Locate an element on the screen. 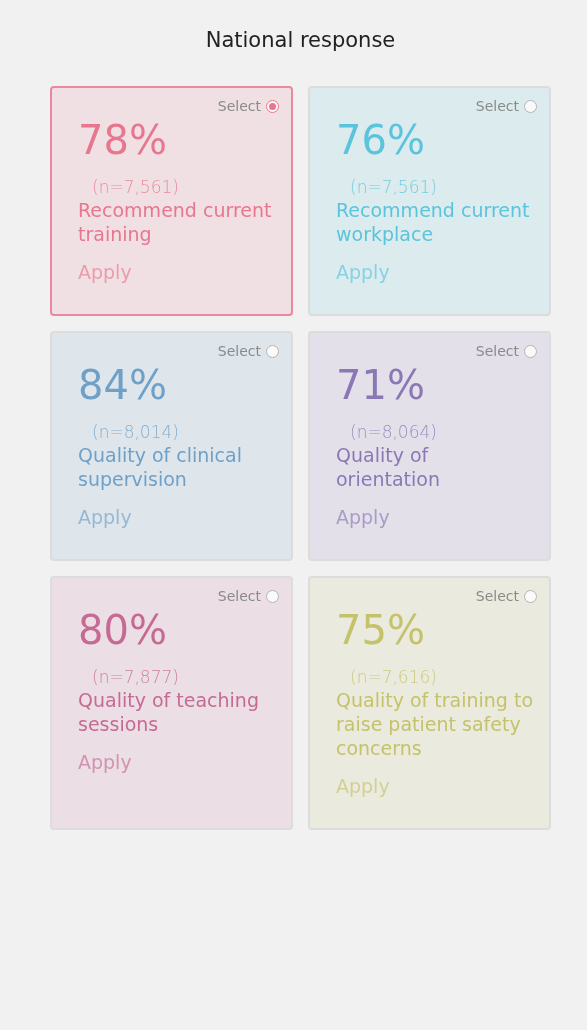  metric-card: Select 75% (n=7,616) Quality of training to raise patient safety concerns Apply is located at coordinates (429, 703).